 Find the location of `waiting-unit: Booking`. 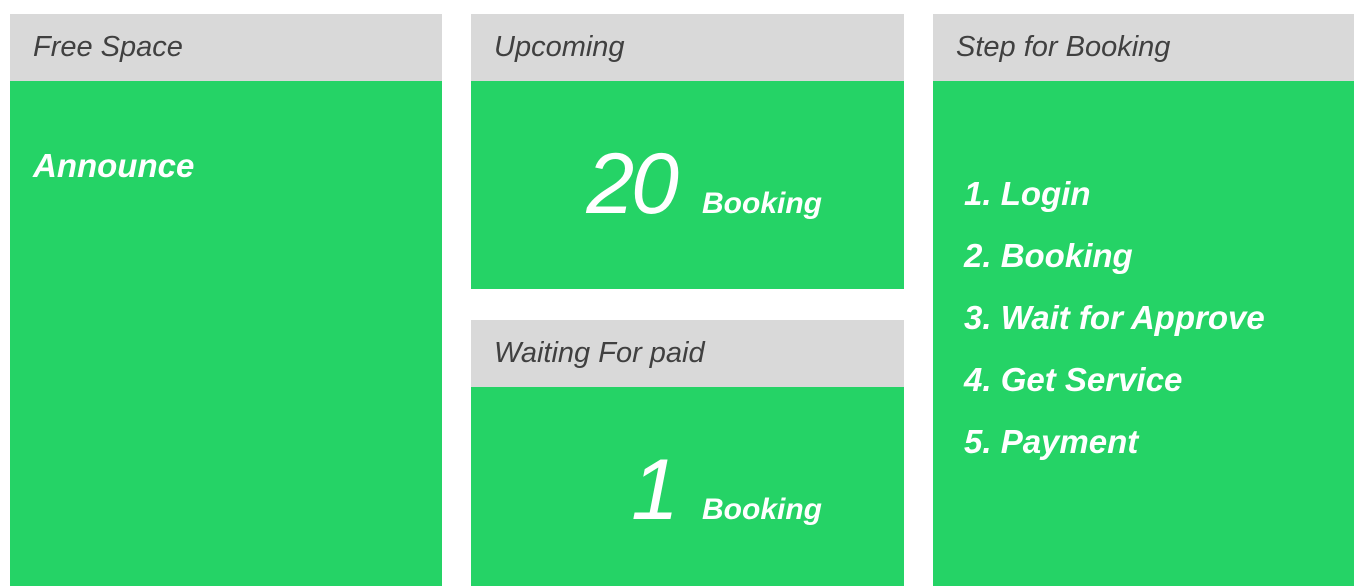

waiting-unit: Booking is located at coordinates (762, 509).